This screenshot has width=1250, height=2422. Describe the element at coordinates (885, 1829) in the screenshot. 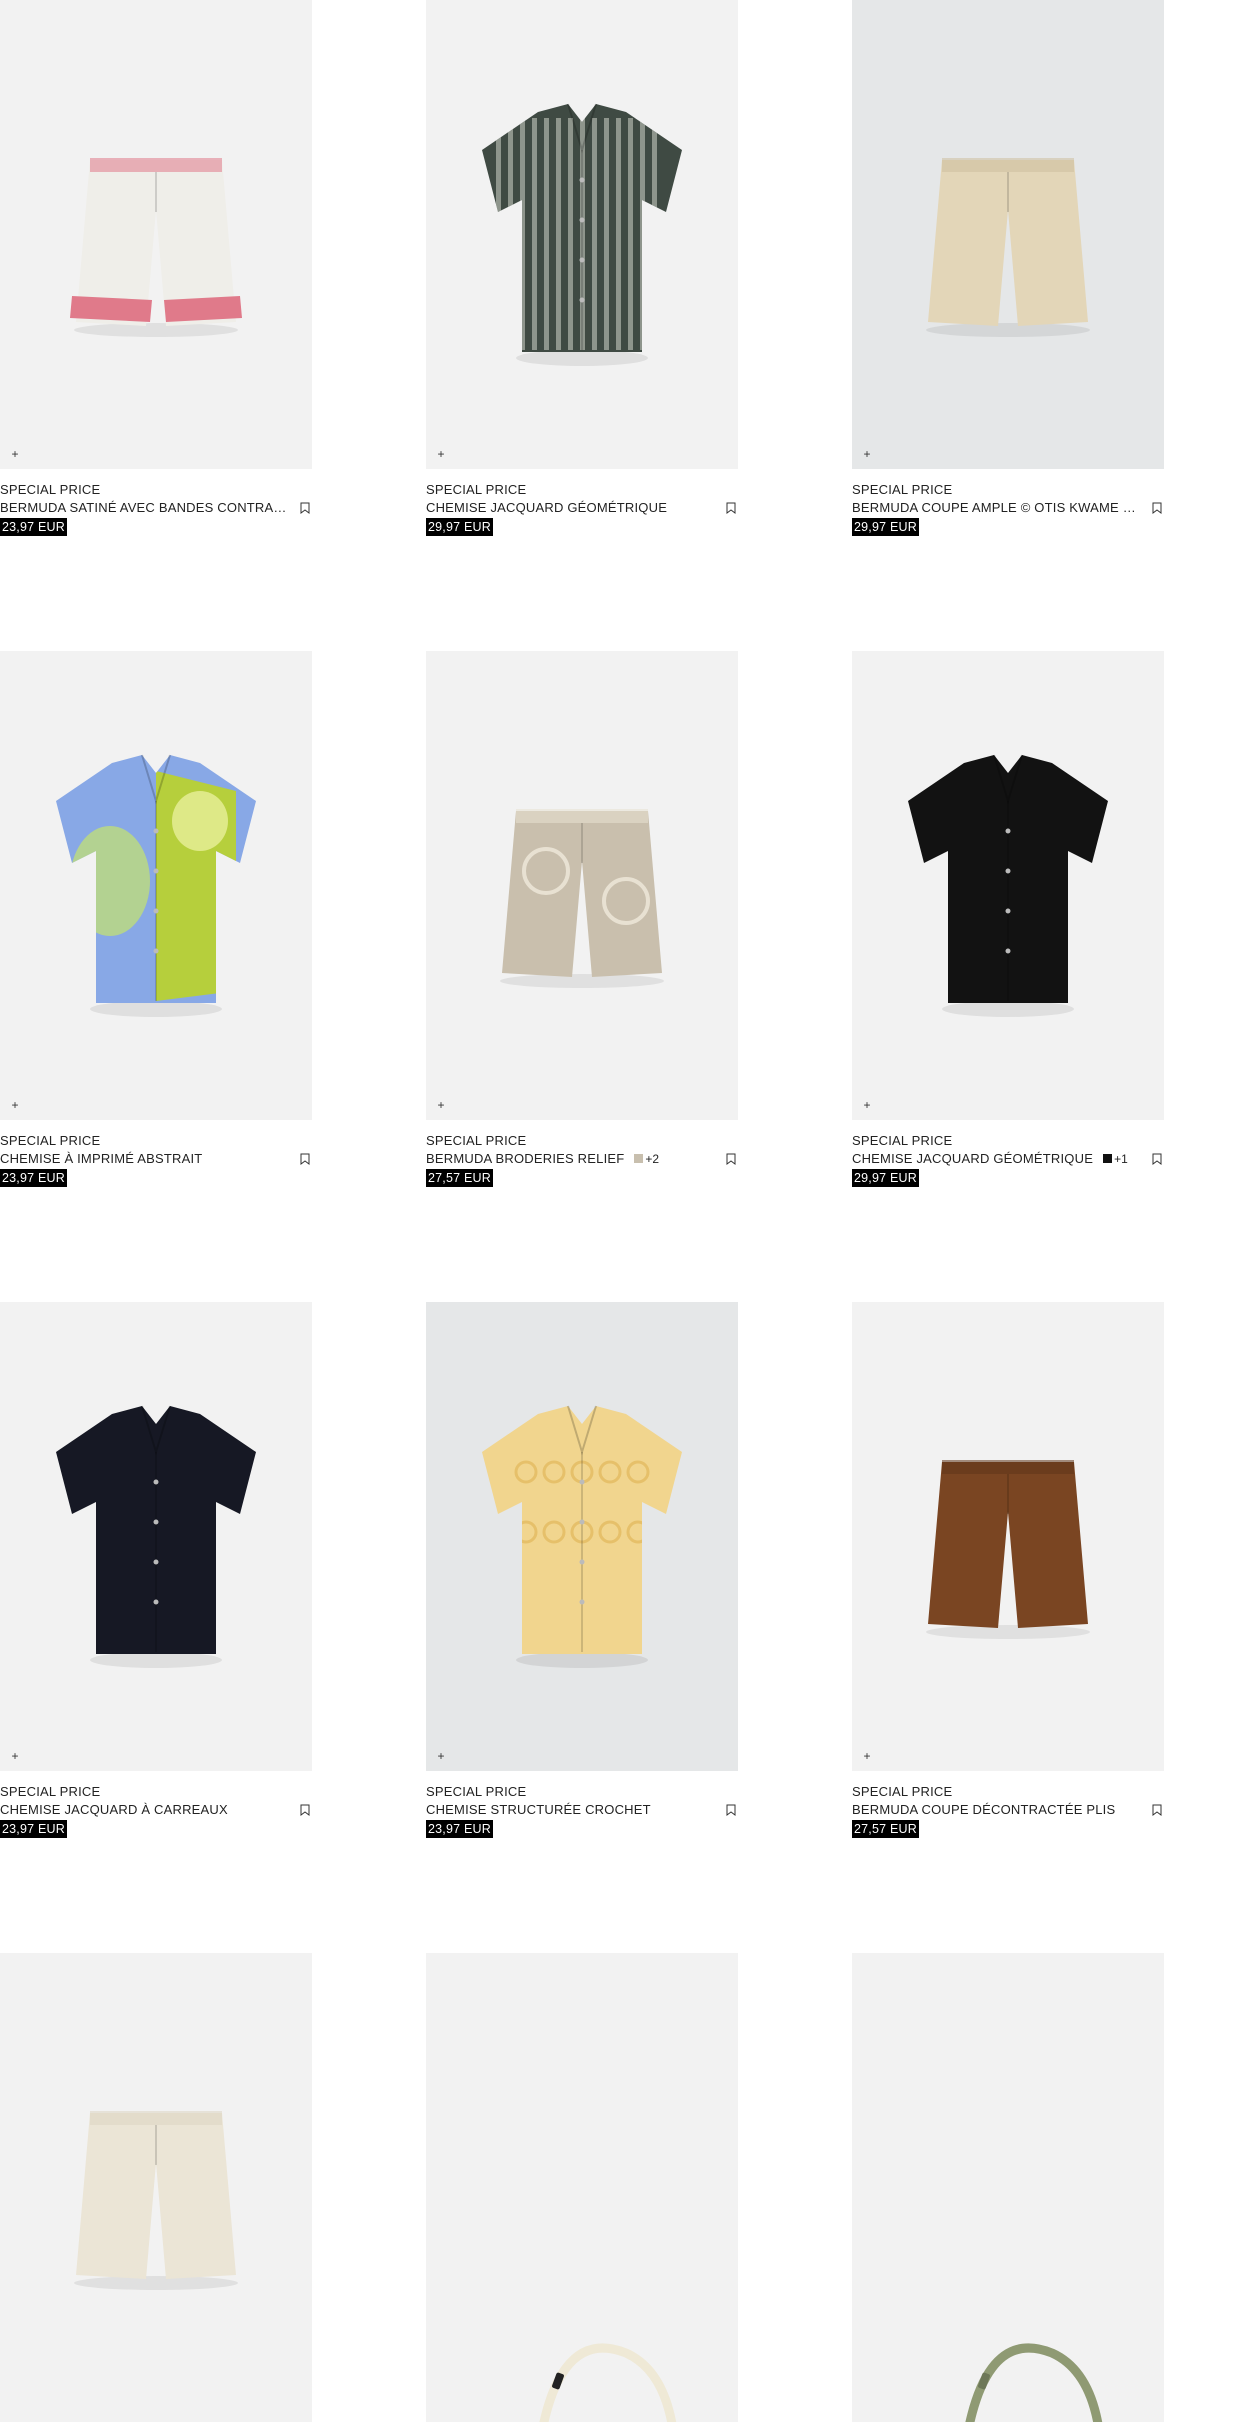

I see `product-price: 27,57 EUR` at that location.